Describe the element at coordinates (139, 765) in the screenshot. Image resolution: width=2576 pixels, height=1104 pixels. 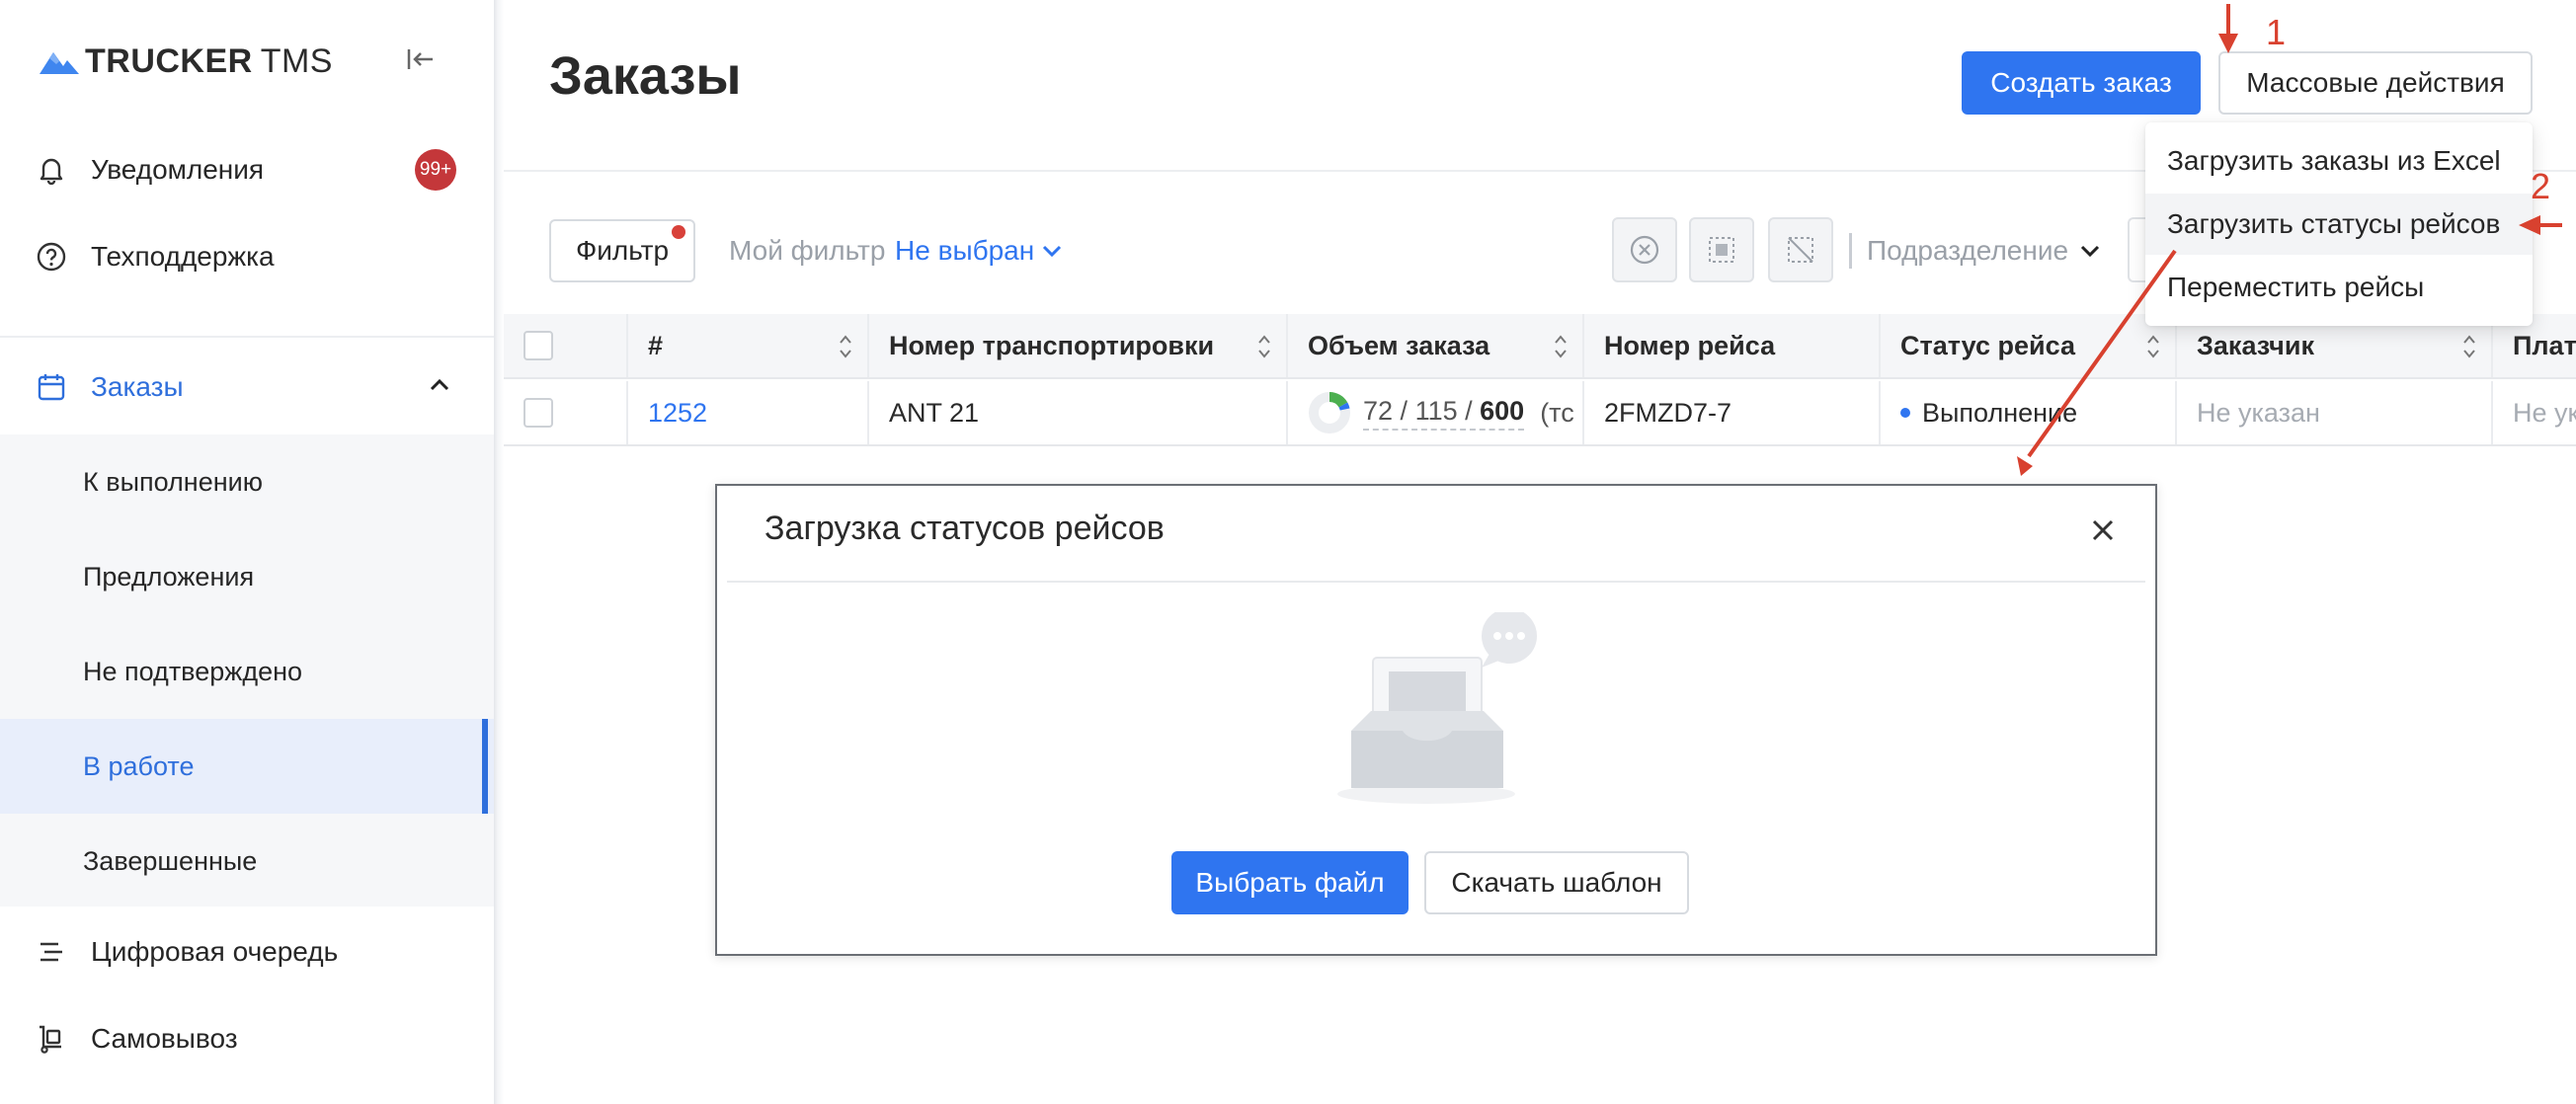
I see `sidebar-subitem-label: В работе` at that location.